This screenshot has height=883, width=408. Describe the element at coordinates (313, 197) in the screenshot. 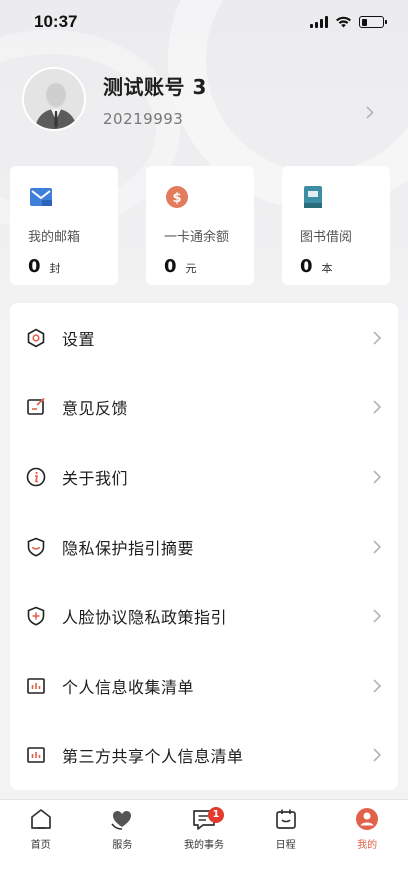

I see `book-icon` at that location.